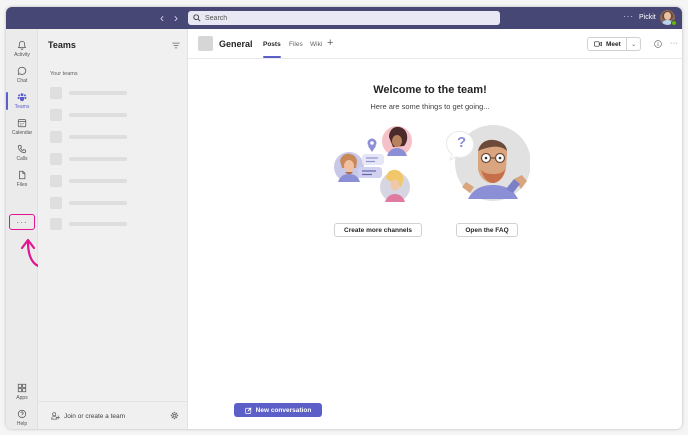 The width and height of the screenshot is (688, 435). What do you see at coordinates (176, 45) in the screenshot?
I see `filter-icon` at bounding box center [176, 45].